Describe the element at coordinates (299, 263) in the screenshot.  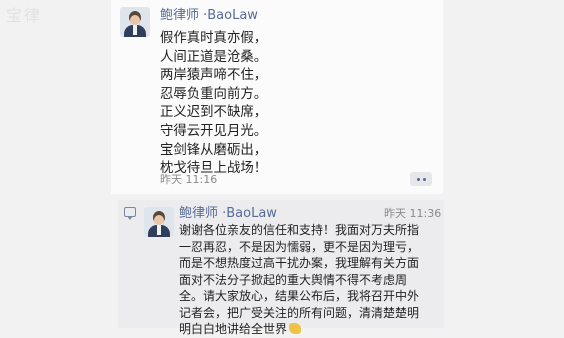
I see `comment-line: 而是不想热度过高干扰办案，我理解有关方面` at that location.